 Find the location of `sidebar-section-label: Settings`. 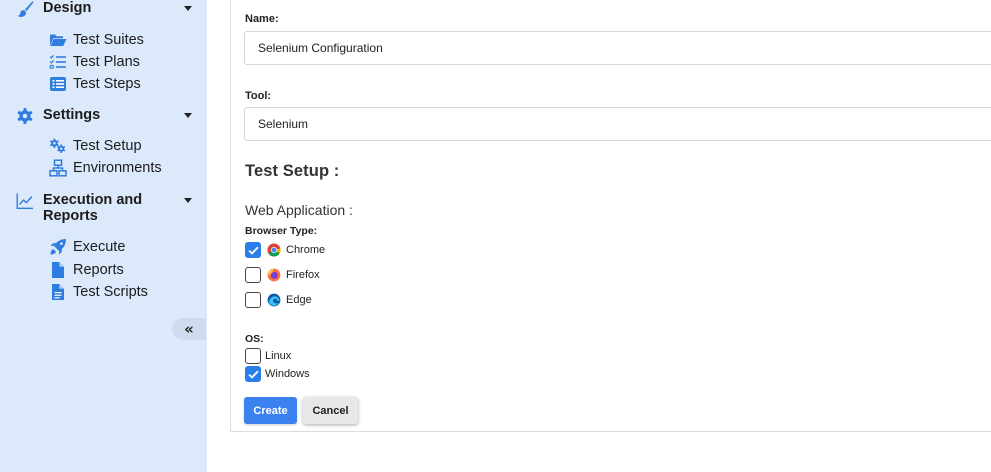

sidebar-section-label: Settings is located at coordinates (72, 115).